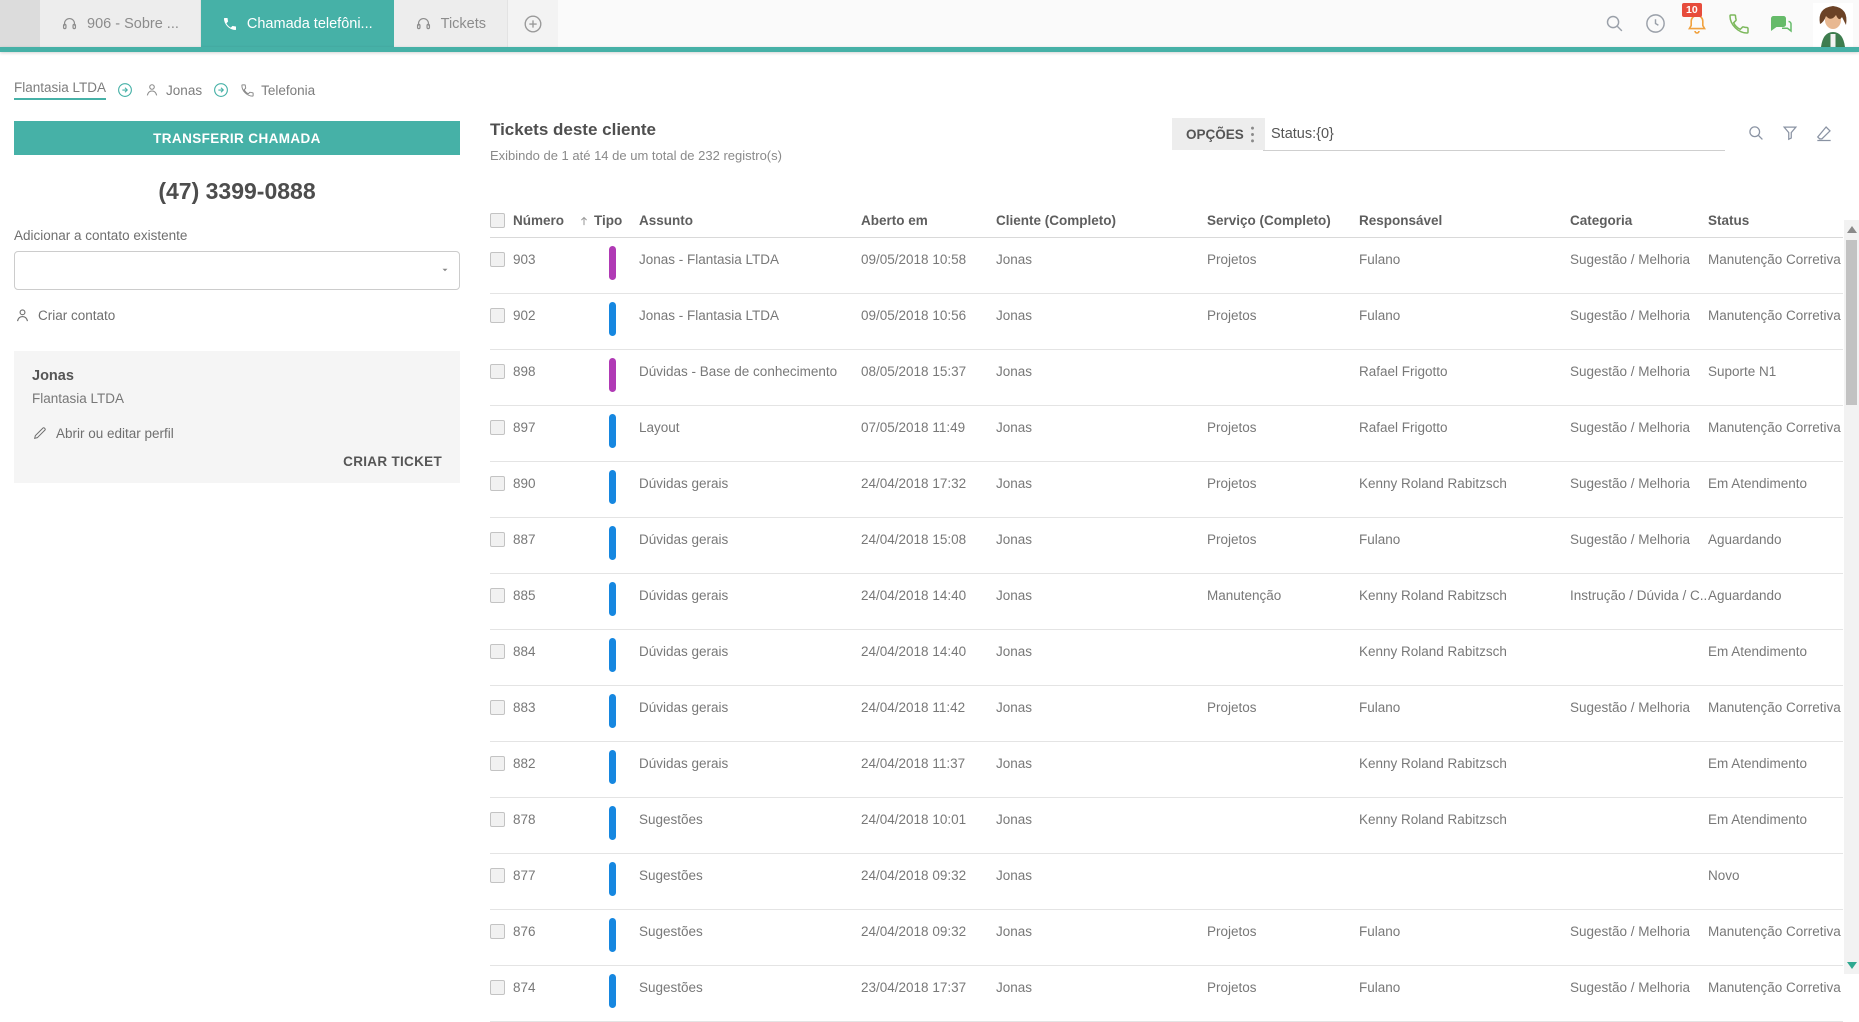  What do you see at coordinates (237, 461) in the screenshot?
I see `create-ticket-button: CRIAR TICKET` at bounding box center [237, 461].